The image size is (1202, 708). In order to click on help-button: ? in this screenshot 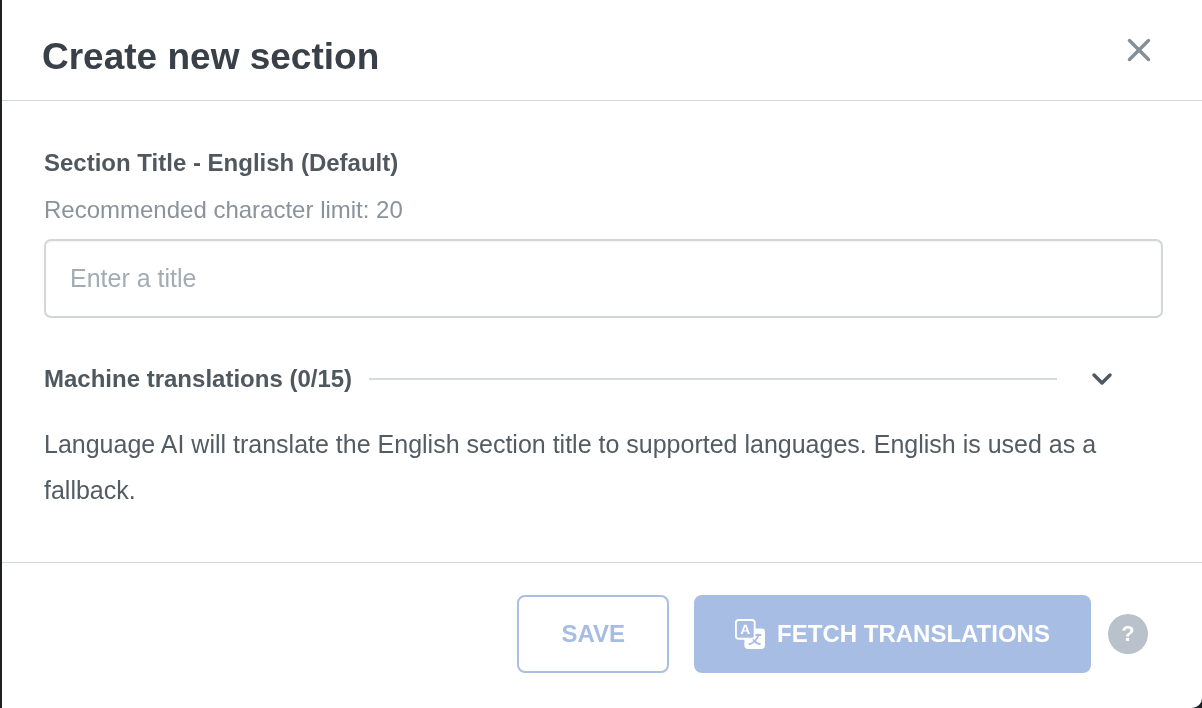, I will do `click(1128, 633)`.